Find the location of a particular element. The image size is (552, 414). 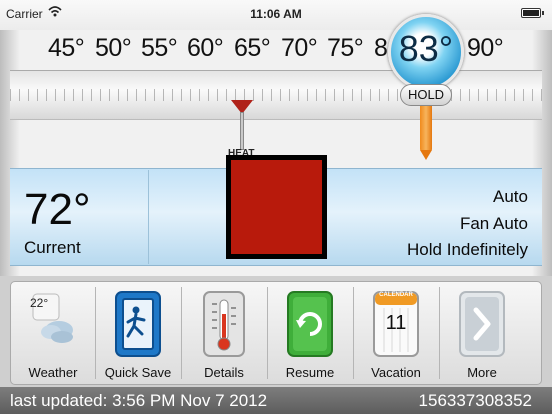

more-button: More is located at coordinates (482, 333).